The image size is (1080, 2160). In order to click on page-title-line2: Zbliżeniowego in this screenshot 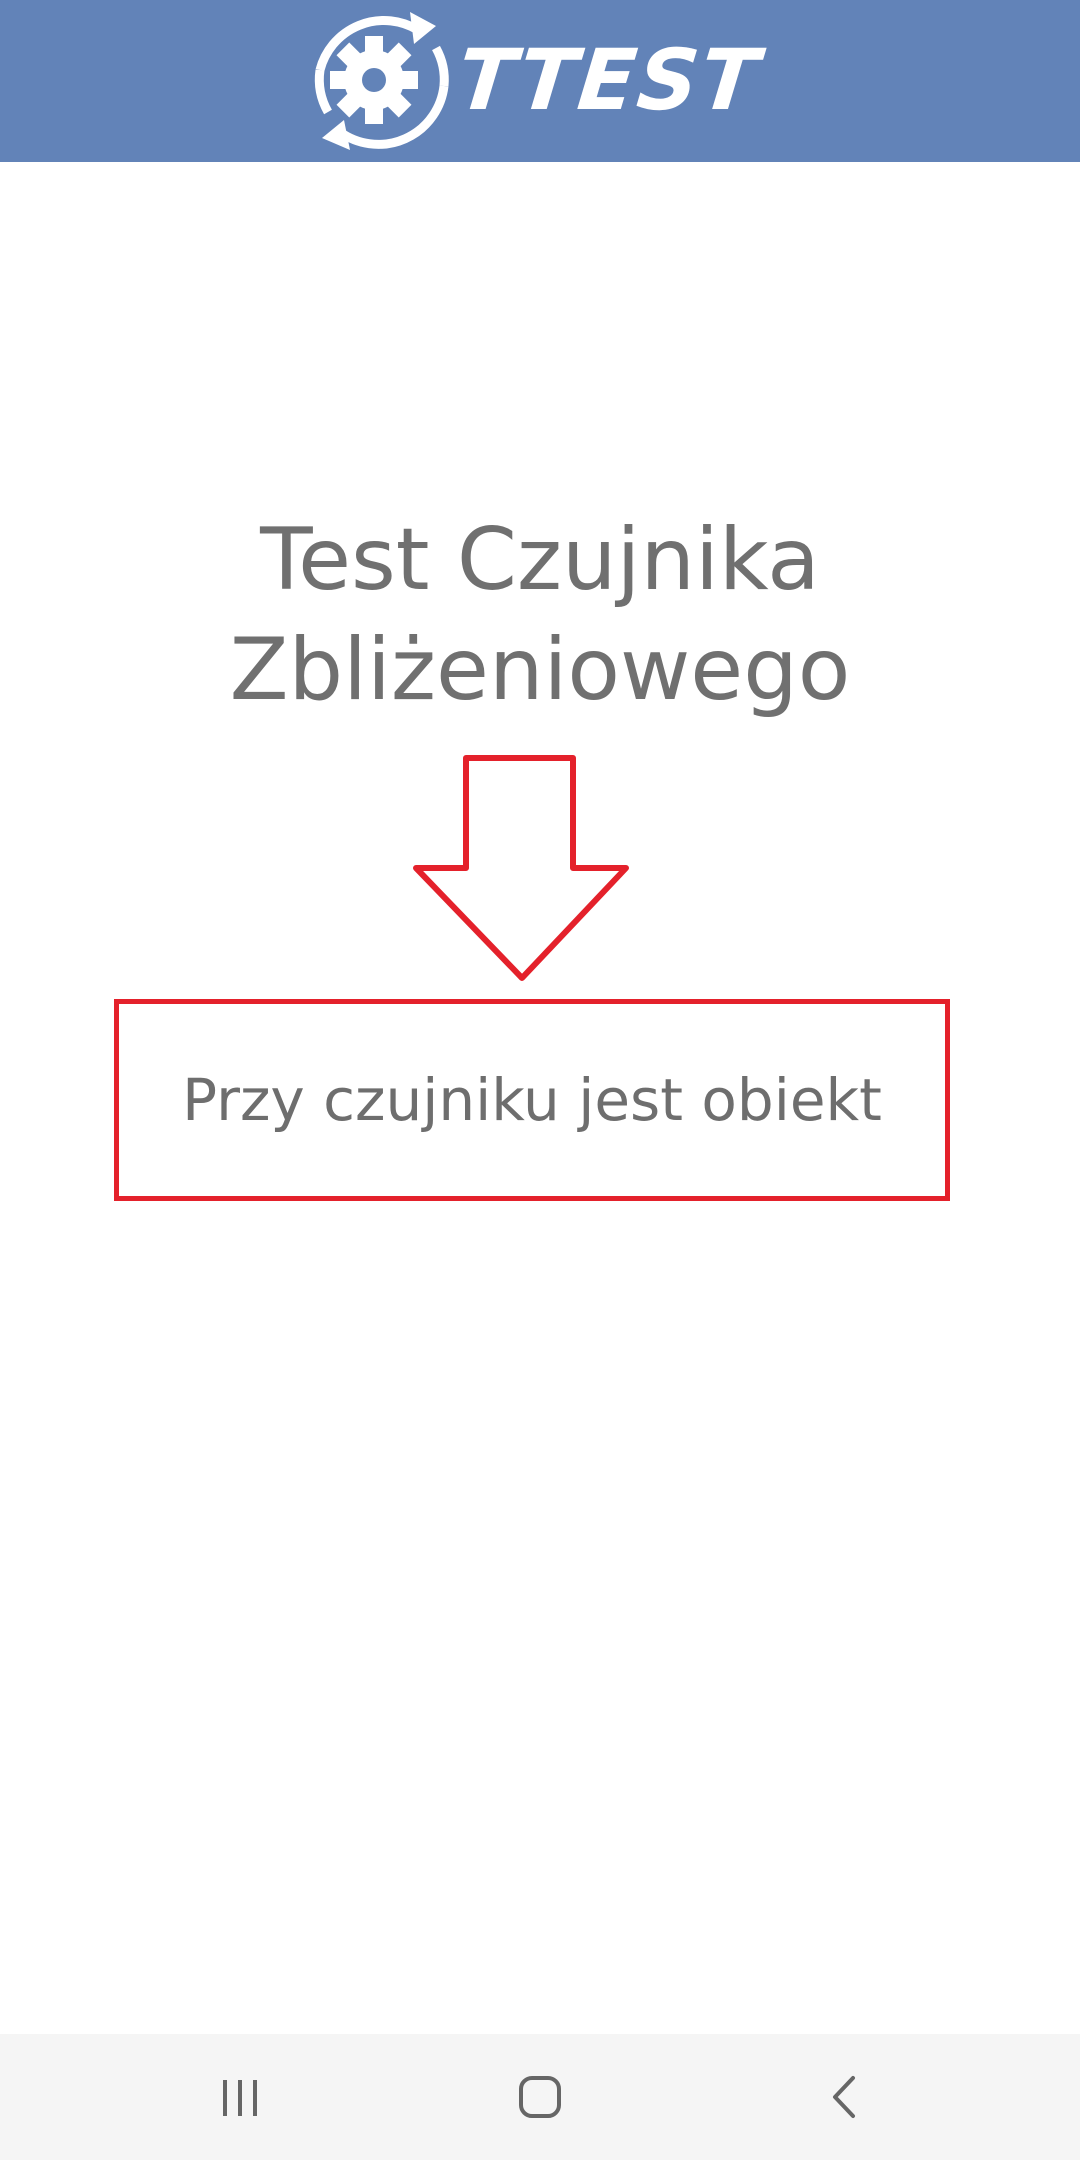, I will do `click(540, 670)`.